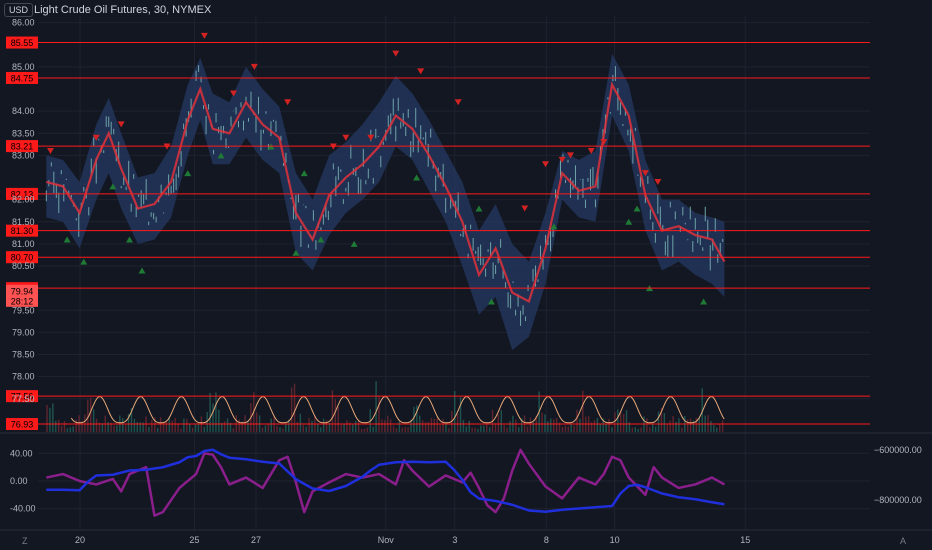 The height and width of the screenshot is (550, 932). Describe the element at coordinates (123, 10) in the screenshot. I see `chart-title: Light Crude Oil Futures, 30, NYMEX` at that location.